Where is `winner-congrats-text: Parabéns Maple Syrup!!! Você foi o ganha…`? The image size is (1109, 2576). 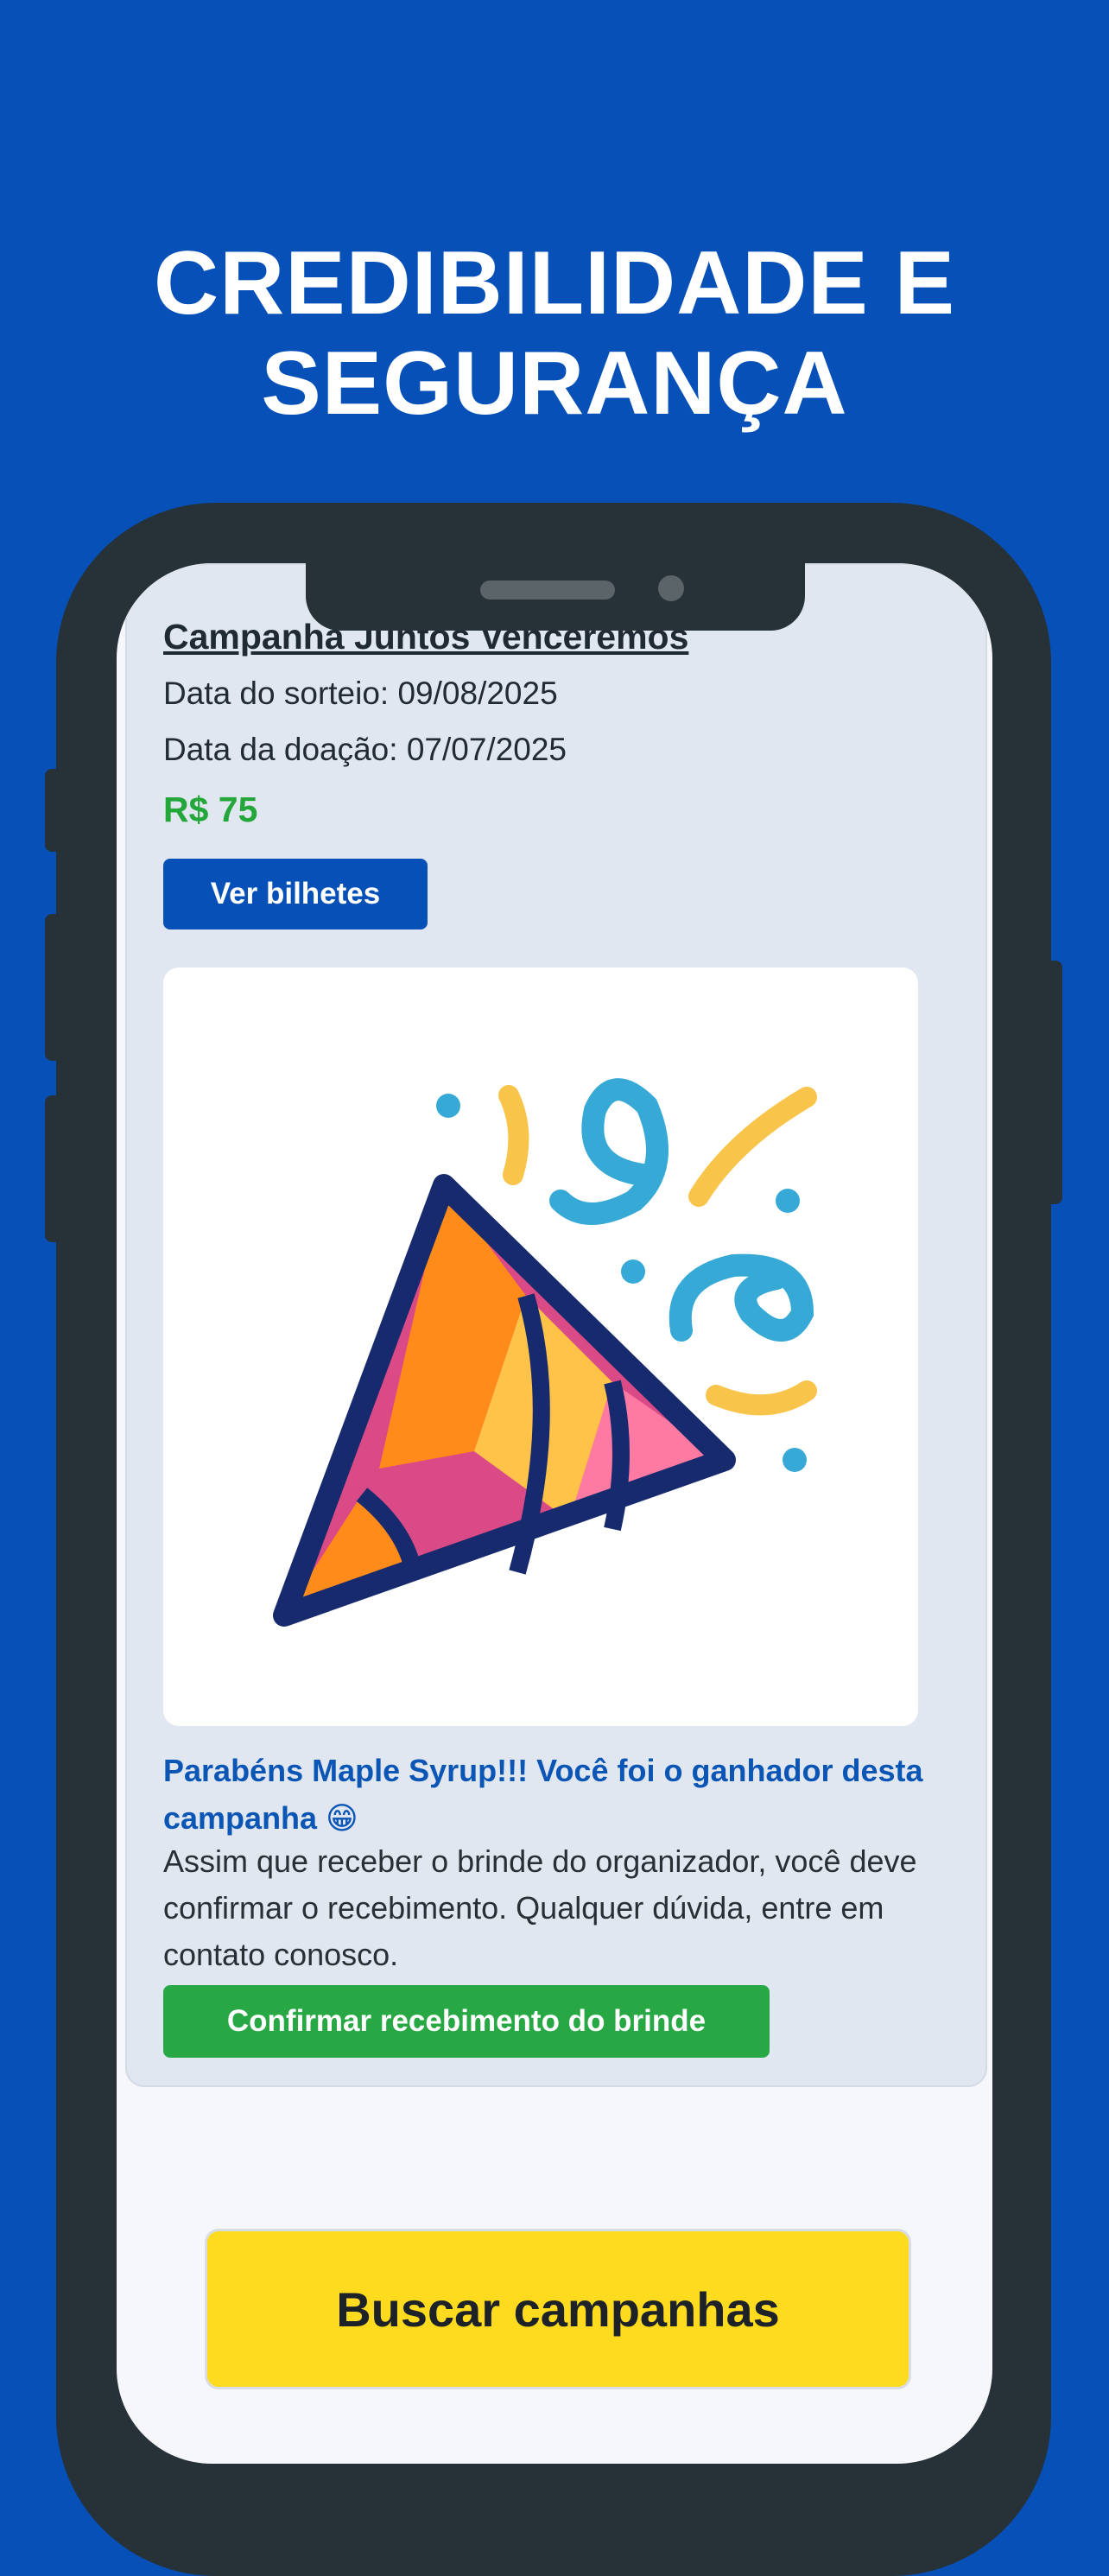
winner-congrats-text: Parabéns Maple Syrup!!! Você foi o ganha… is located at coordinates (543, 1794).